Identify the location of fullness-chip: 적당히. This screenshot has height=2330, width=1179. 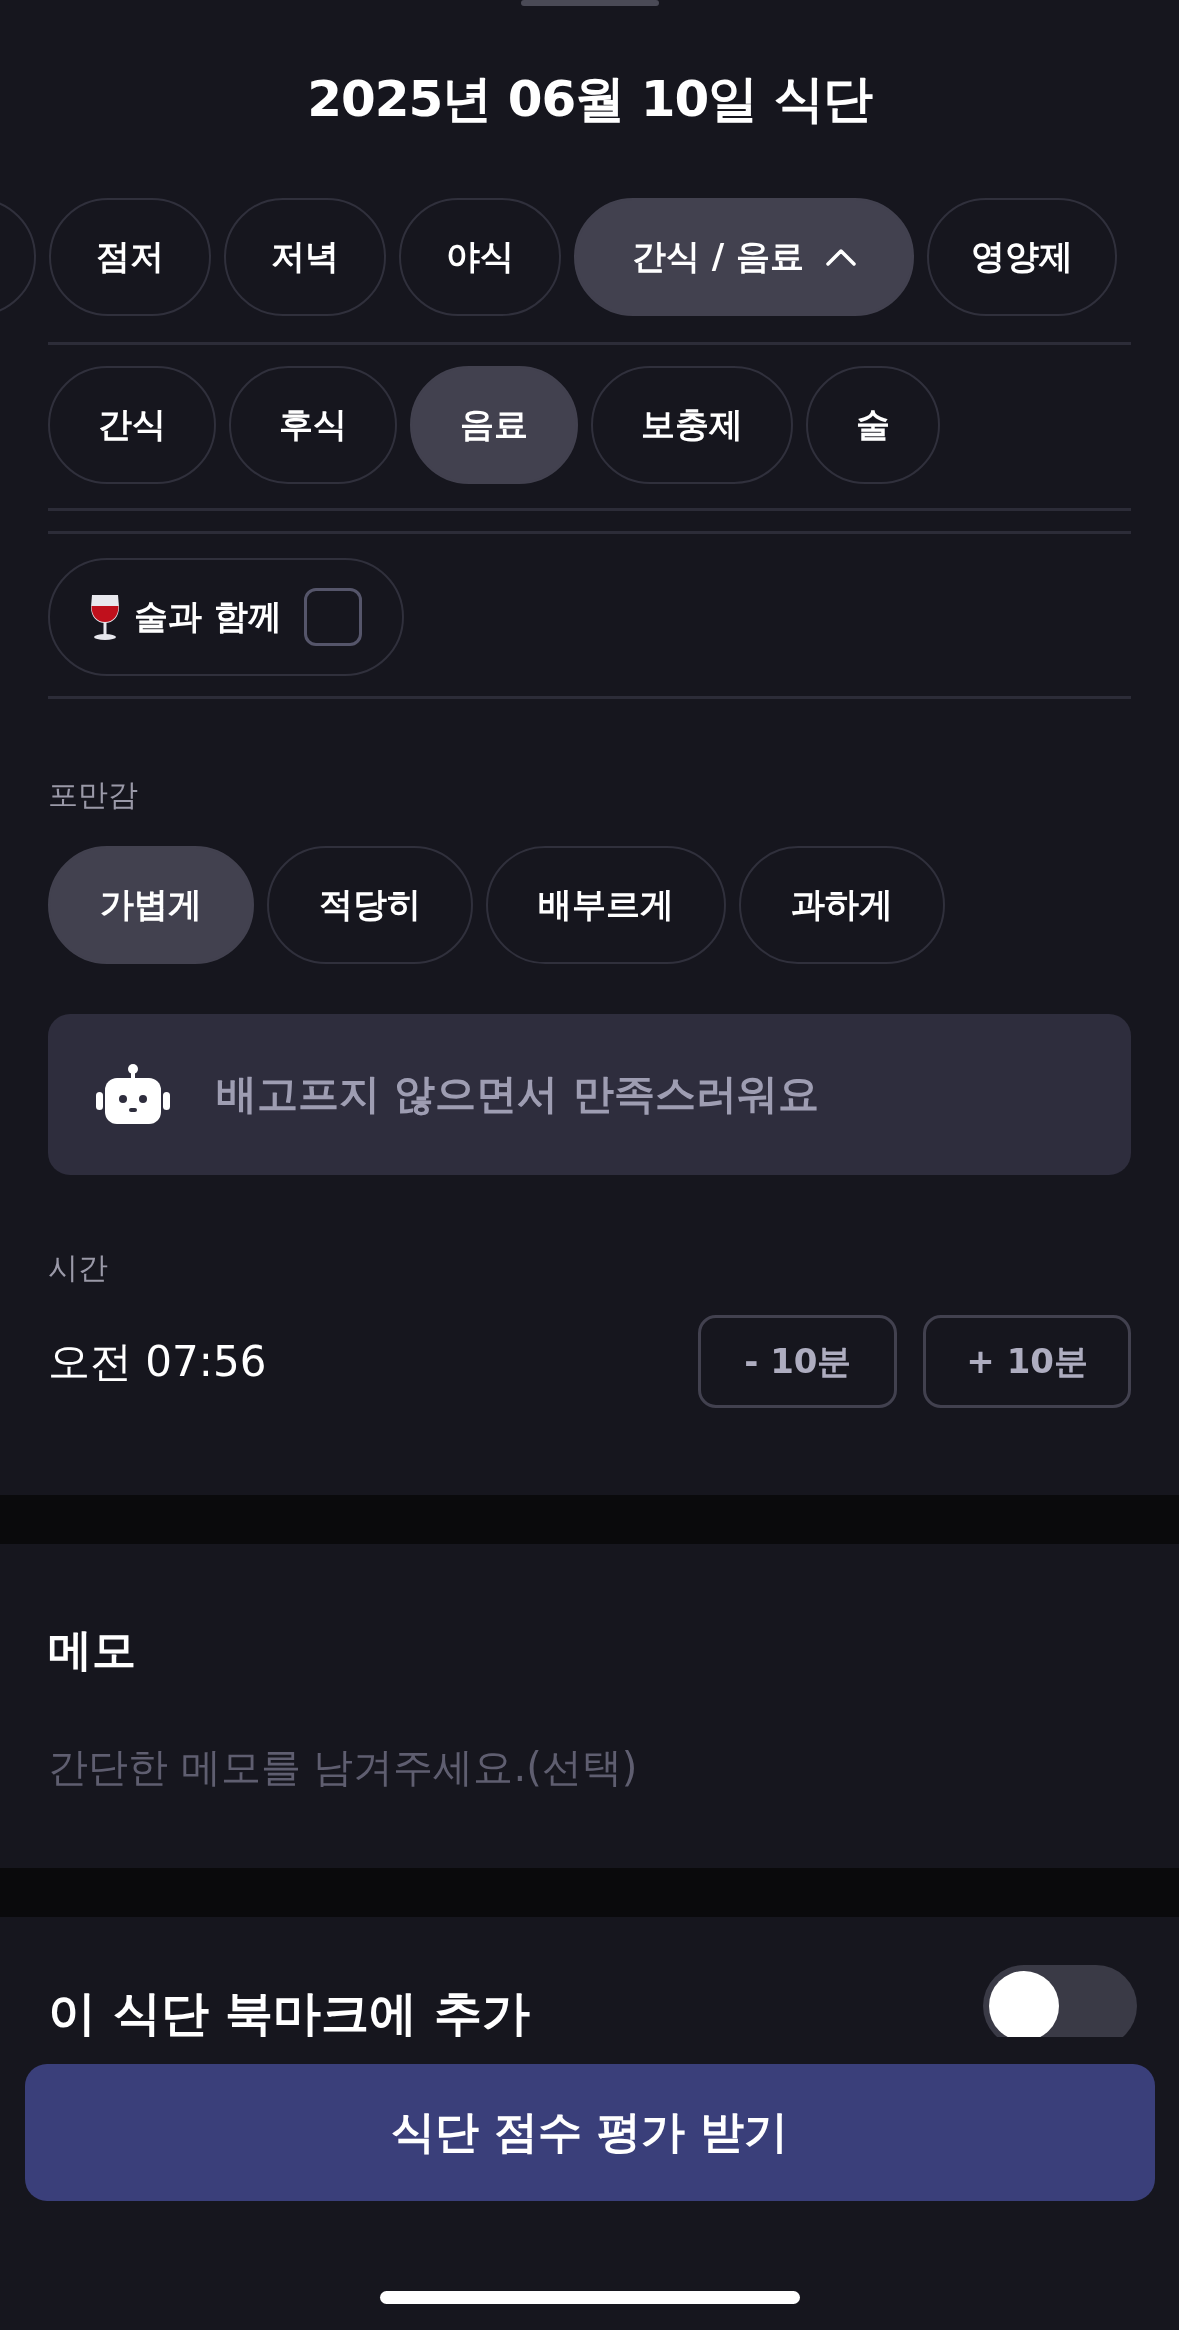
(370, 905).